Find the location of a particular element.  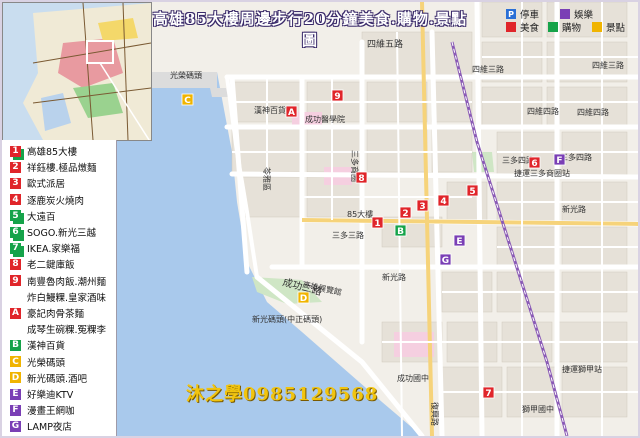

map-marker: 9 is located at coordinates (337, 95).